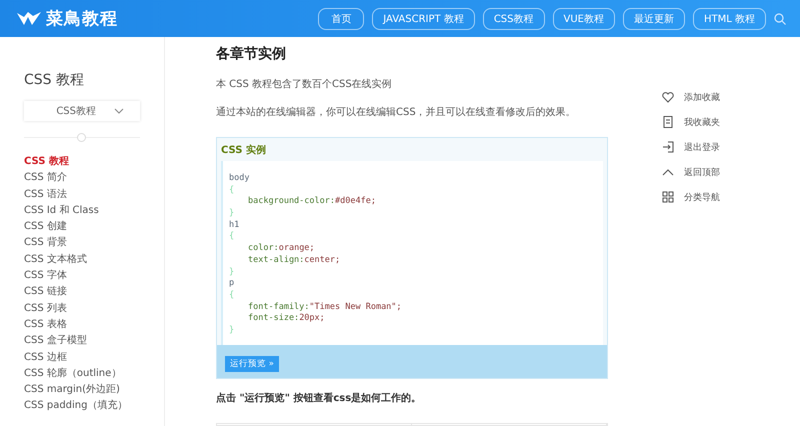 This screenshot has width=800, height=426. What do you see at coordinates (322, 259) in the screenshot?
I see `code-value: center;` at bounding box center [322, 259].